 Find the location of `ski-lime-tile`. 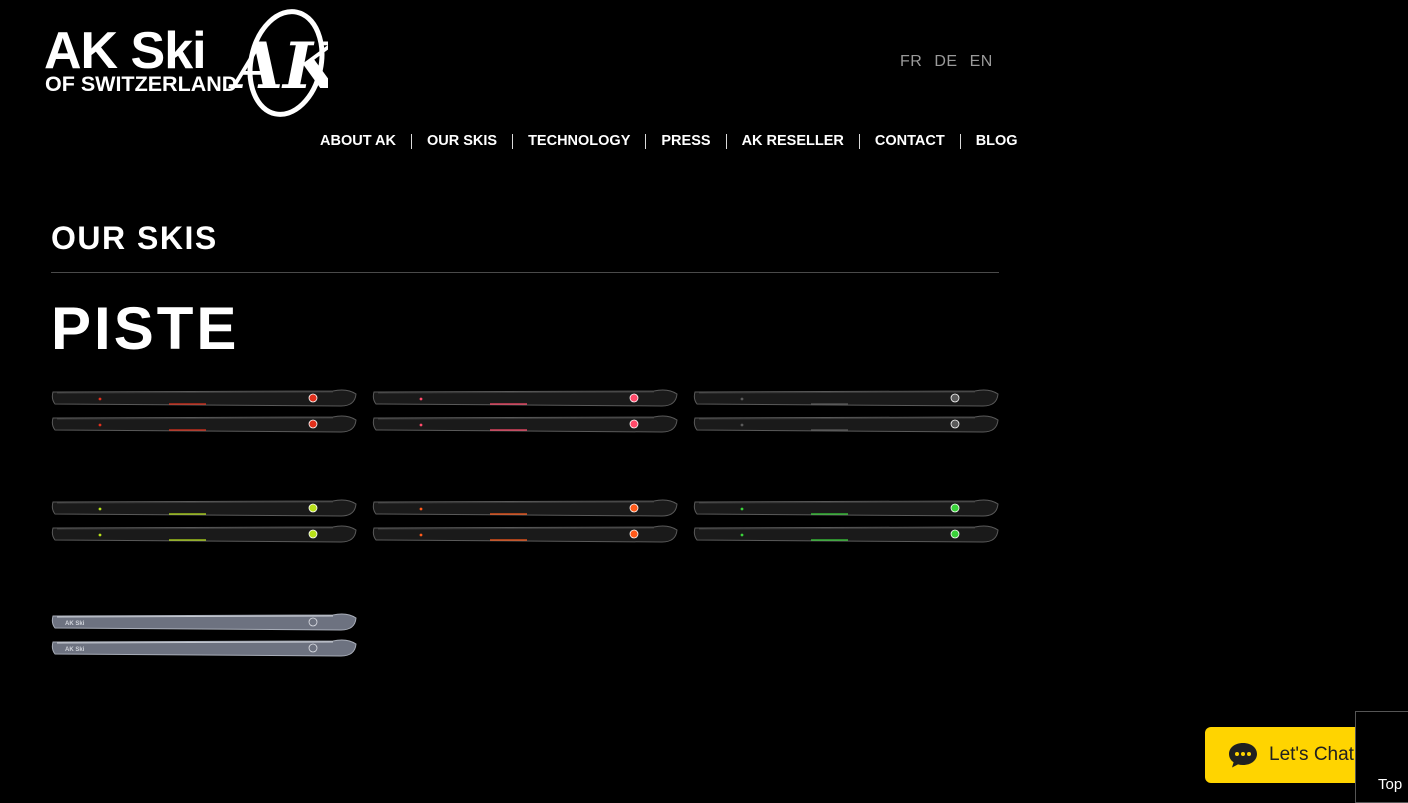

ski-lime-tile is located at coordinates (204, 526).